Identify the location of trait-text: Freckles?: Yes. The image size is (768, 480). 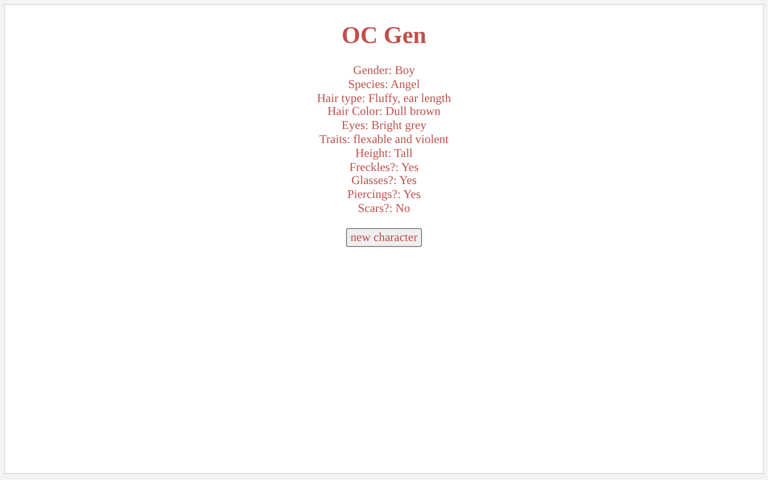
(384, 167).